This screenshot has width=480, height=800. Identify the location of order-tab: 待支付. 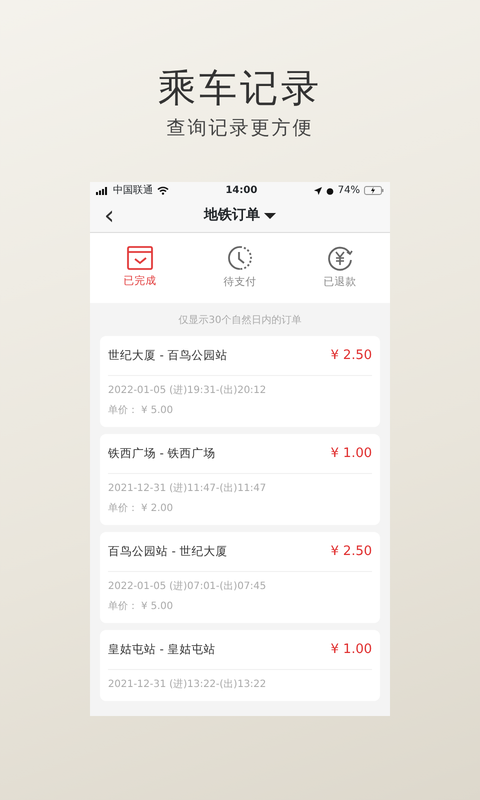
(240, 268).